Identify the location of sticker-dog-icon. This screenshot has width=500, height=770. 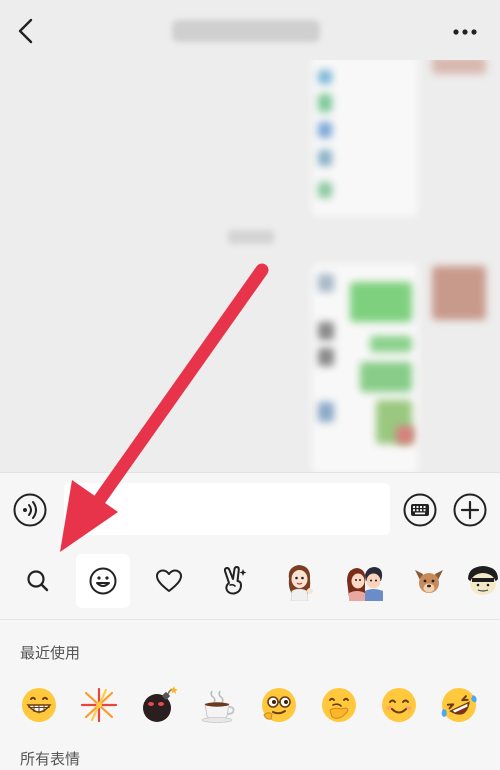
(429, 581).